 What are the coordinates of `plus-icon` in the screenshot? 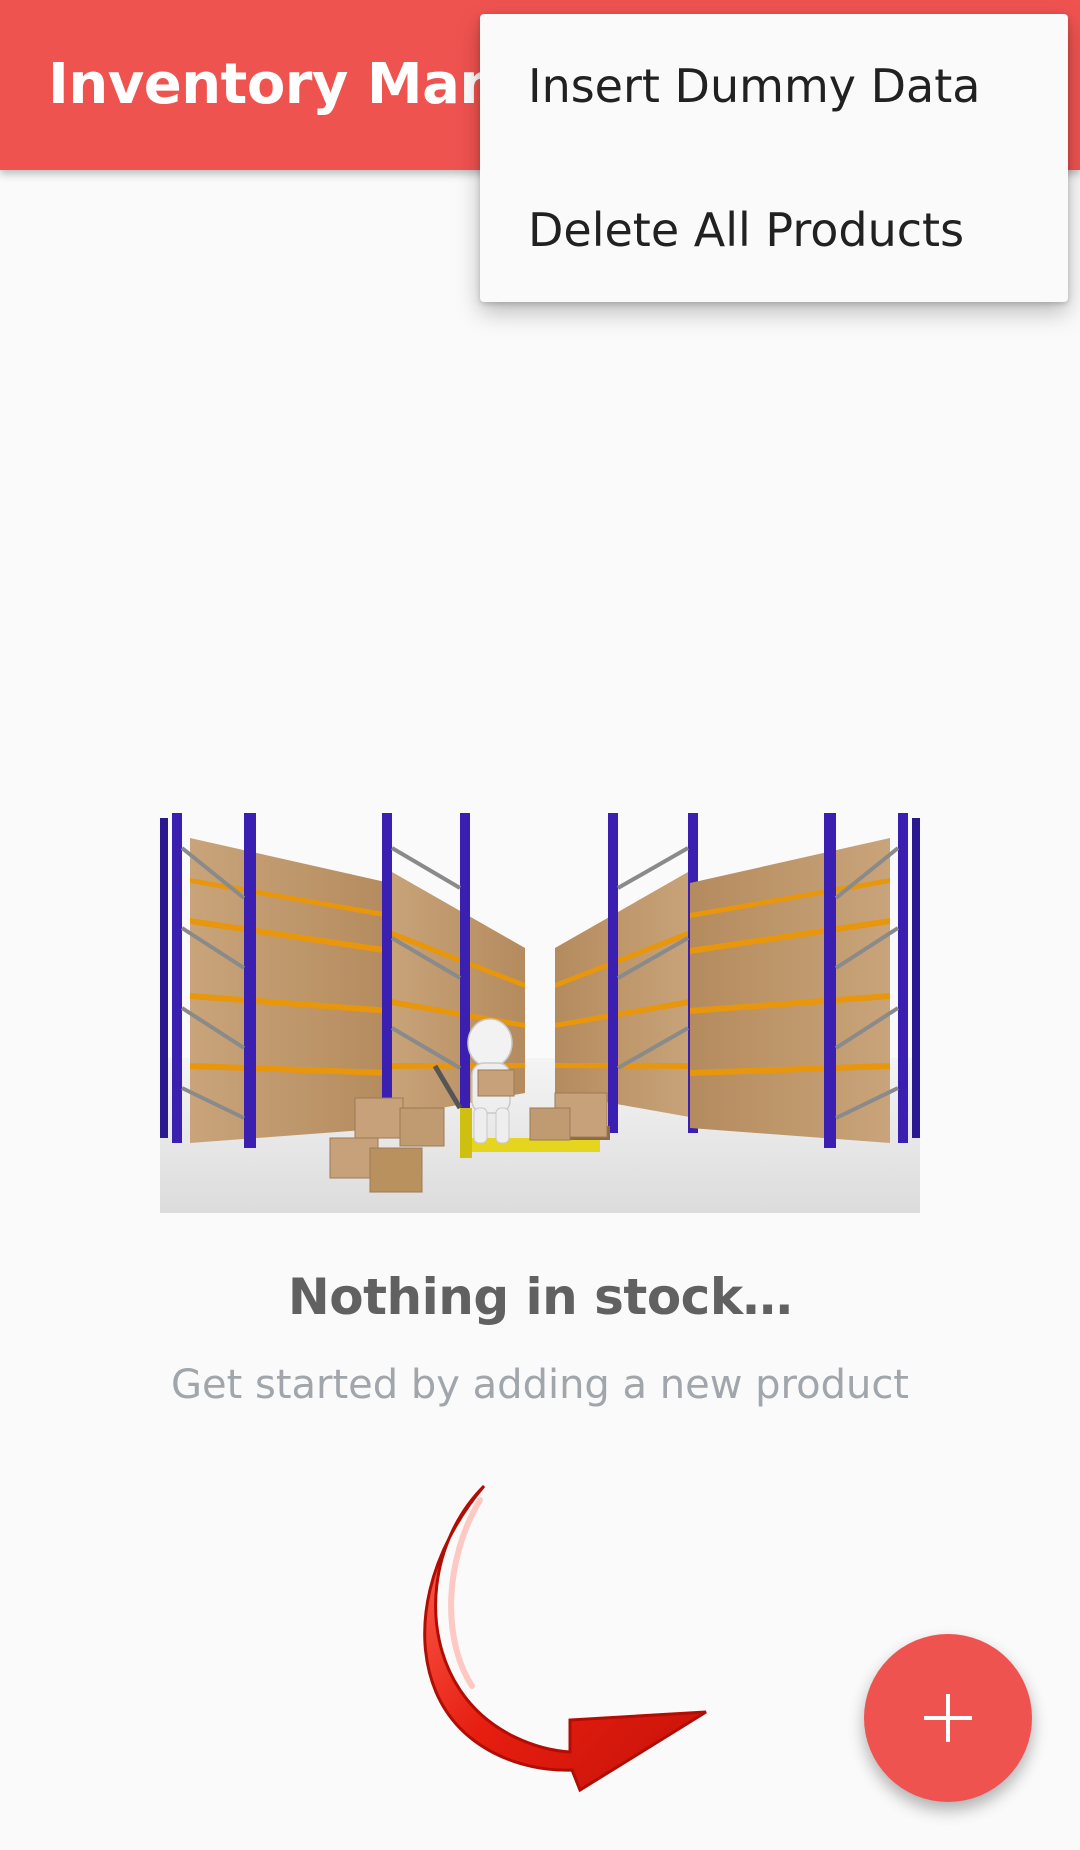 It's located at (948, 1718).